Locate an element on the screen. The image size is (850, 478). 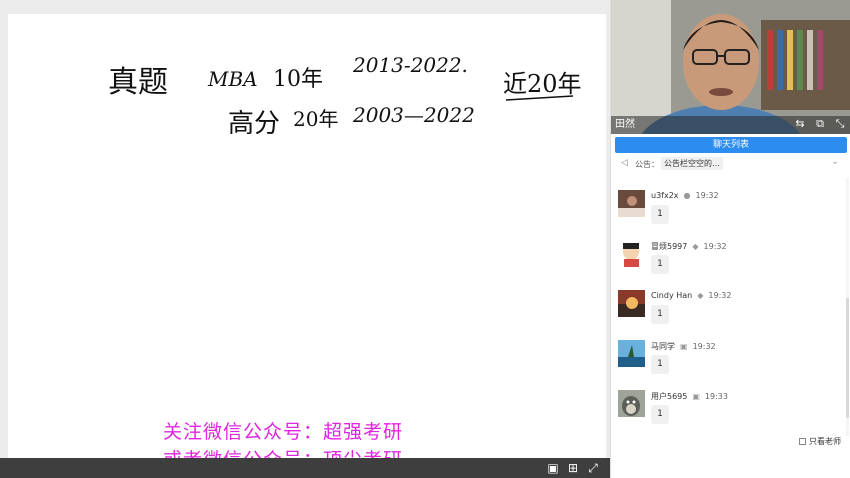
notice-bar: ◁ 公告： 公告栏空空的… ⌄ is located at coordinates (730, 164).